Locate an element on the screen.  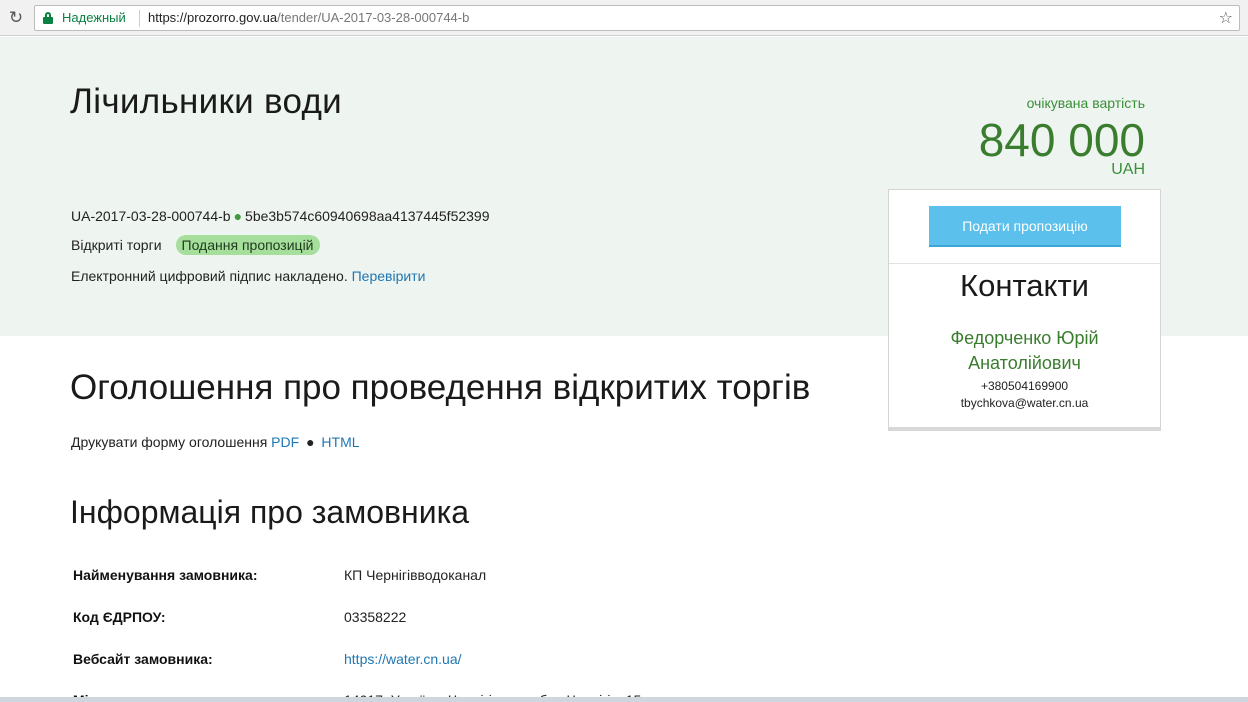
info-label: Найменування замовника: is located at coordinates (165, 575).